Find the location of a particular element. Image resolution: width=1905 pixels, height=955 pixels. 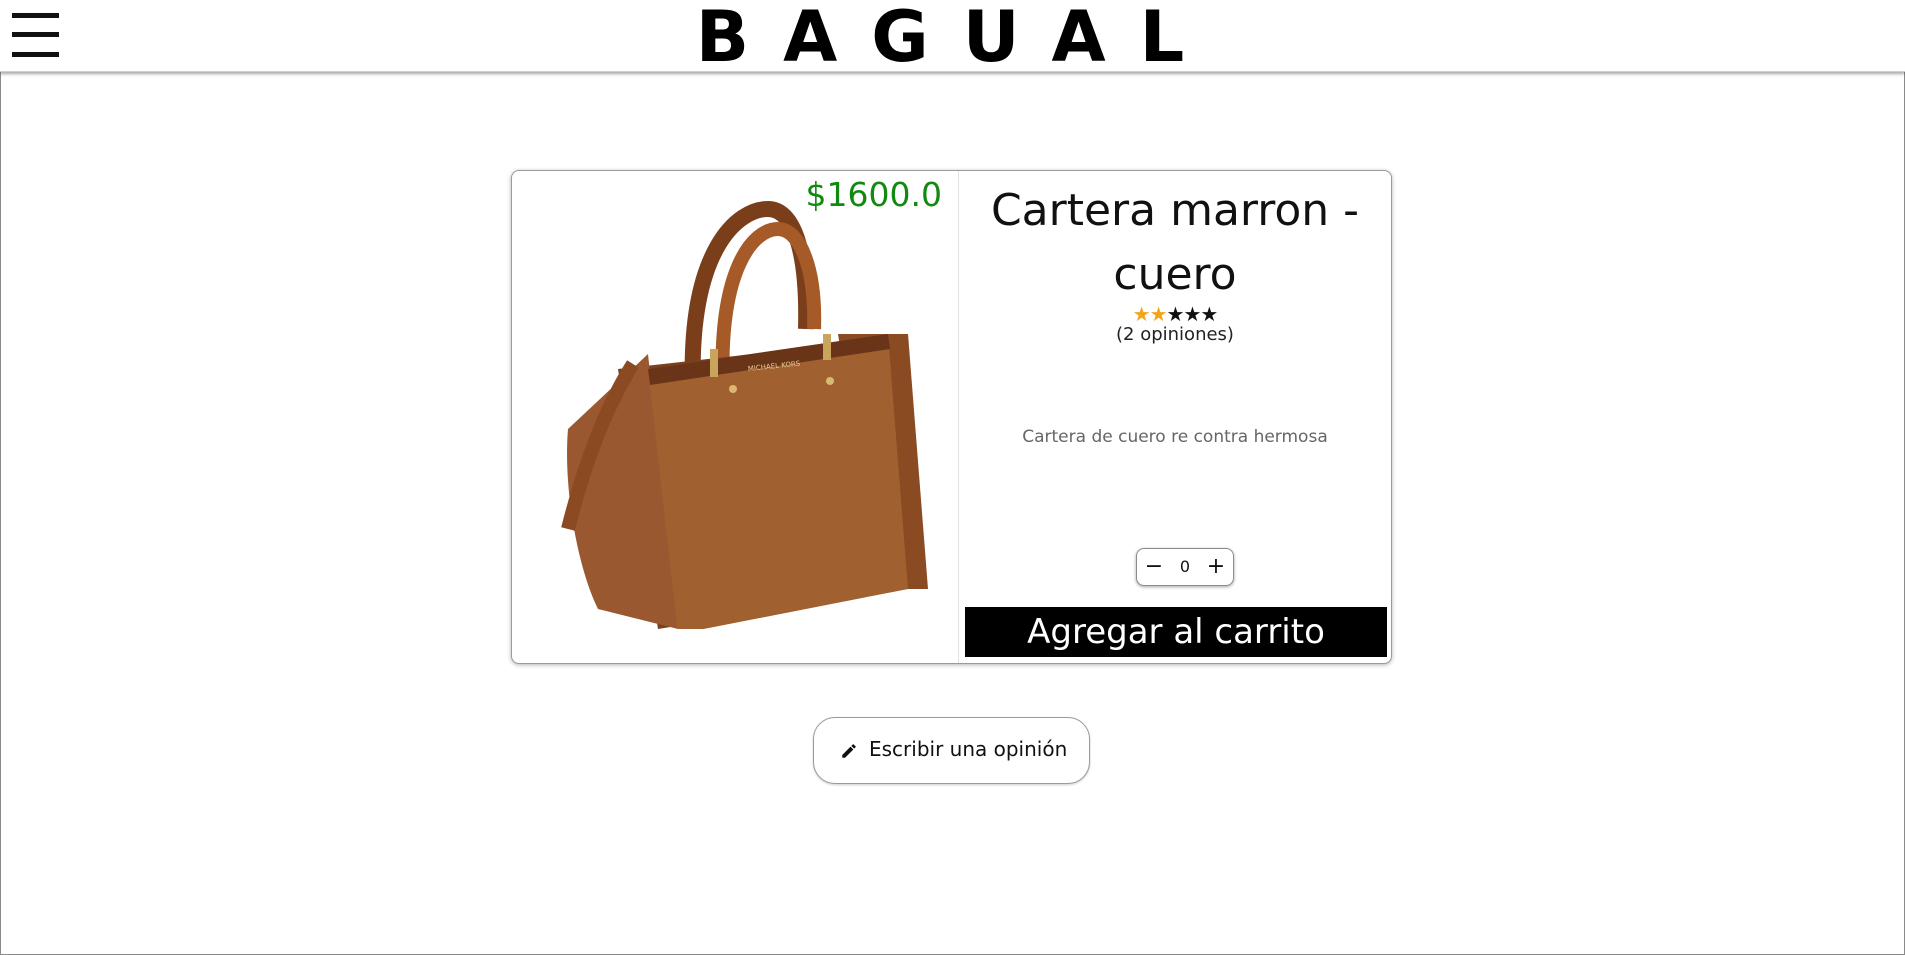

write-review-label: Escribir una opinión is located at coordinates (968, 749).